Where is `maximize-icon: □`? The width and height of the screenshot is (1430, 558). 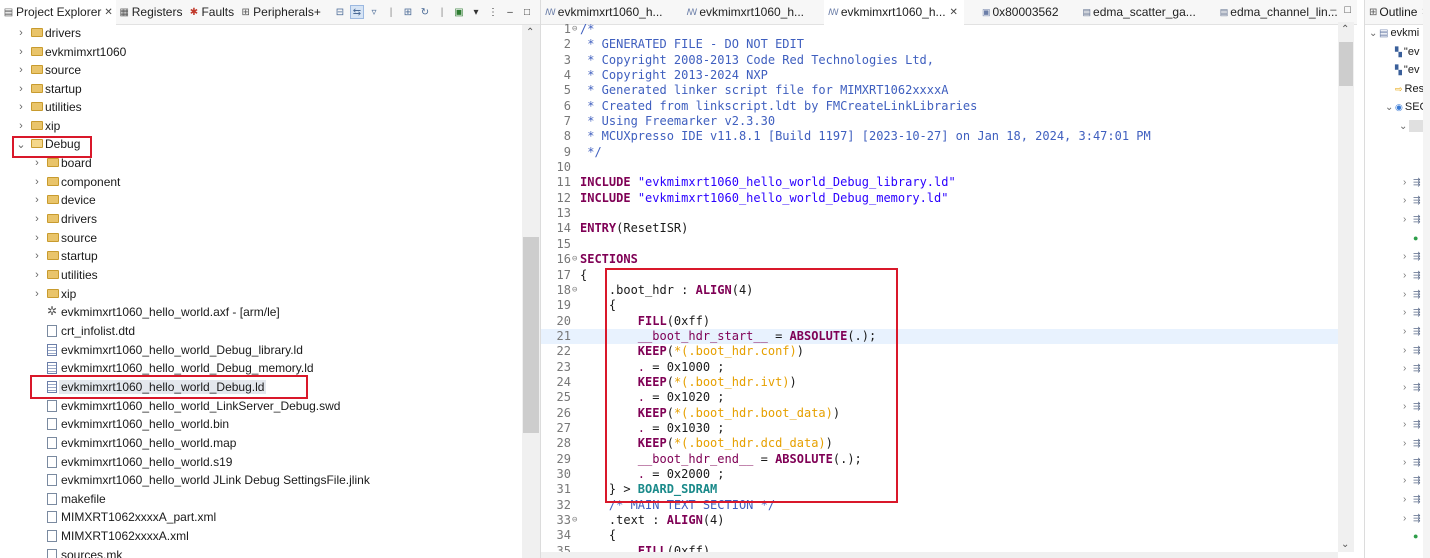 maximize-icon: □ is located at coordinates (1347, 10).